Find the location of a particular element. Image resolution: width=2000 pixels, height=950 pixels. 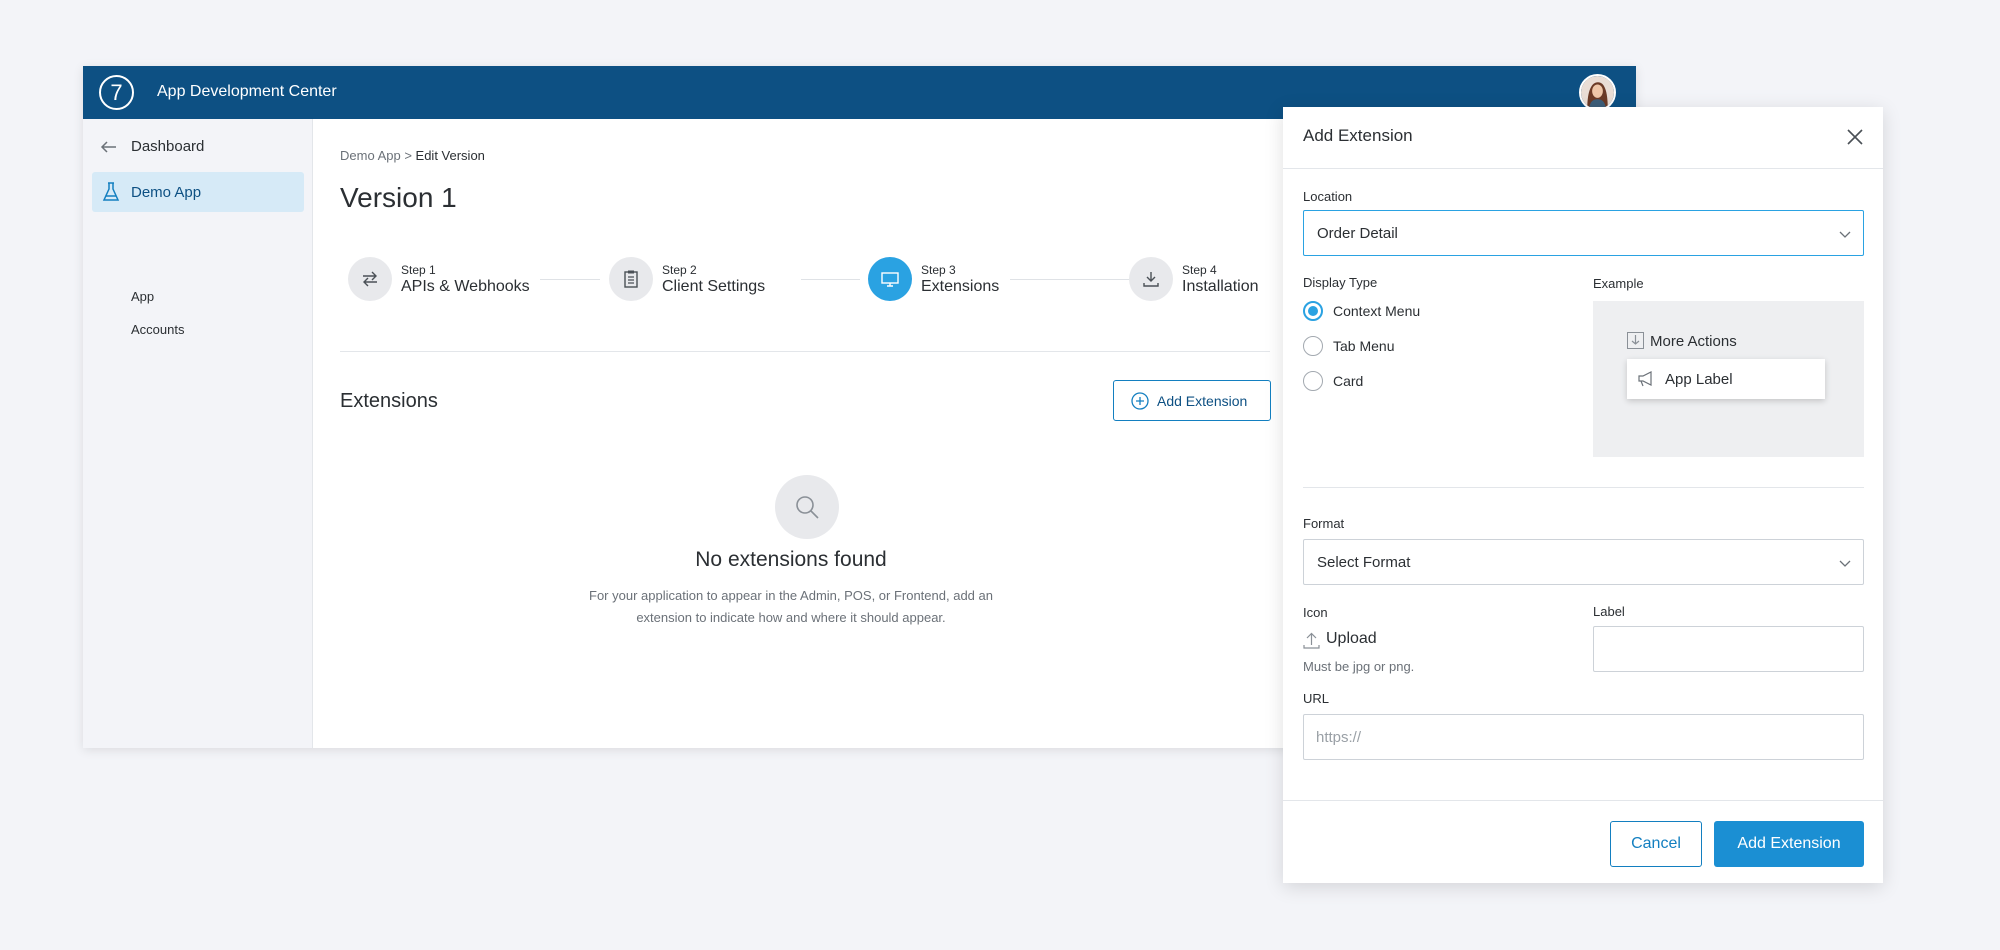

avatar is located at coordinates (1597, 92).